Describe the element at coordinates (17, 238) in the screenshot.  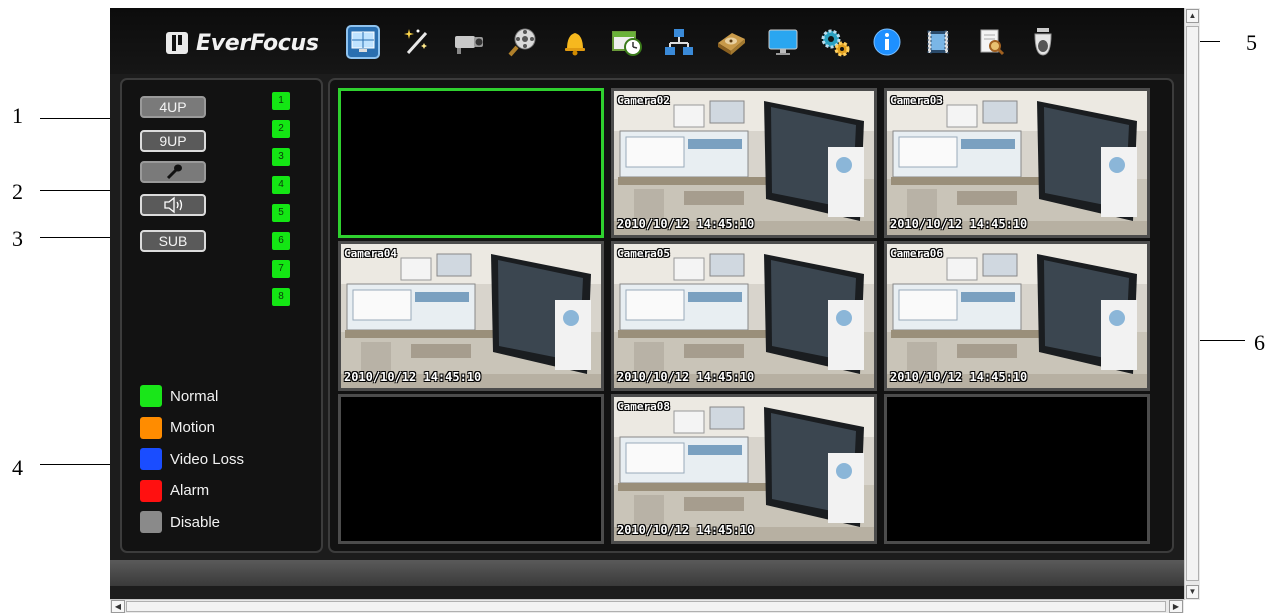
I see `callout-3: 3` at that location.